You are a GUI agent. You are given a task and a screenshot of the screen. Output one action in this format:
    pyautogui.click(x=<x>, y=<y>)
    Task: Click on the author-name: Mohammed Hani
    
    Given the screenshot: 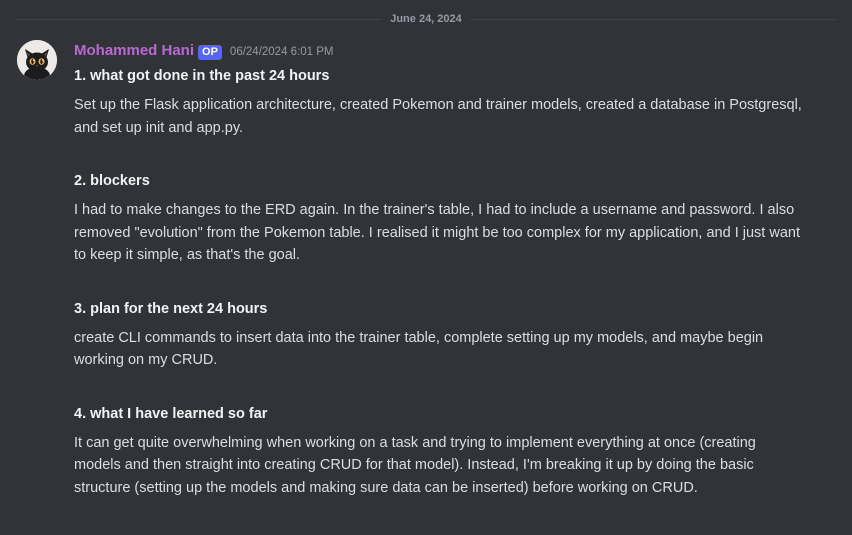 What is the action you would take?
    pyautogui.click(x=134, y=51)
    